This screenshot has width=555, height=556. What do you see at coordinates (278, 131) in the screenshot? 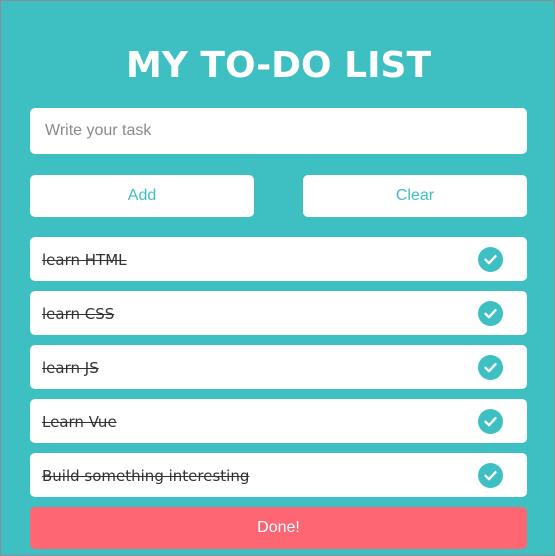
I see `task-input` at bounding box center [278, 131].